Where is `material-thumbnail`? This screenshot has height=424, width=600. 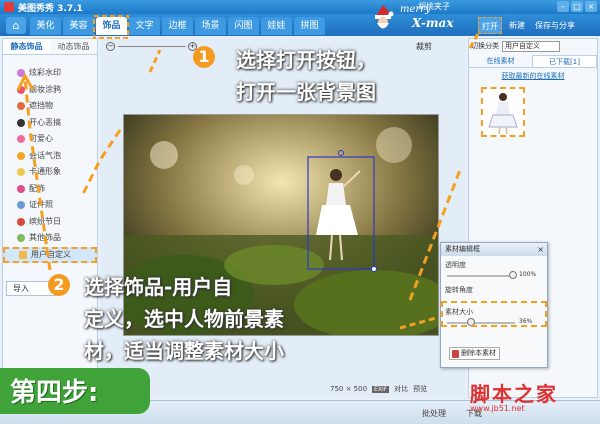 material-thumbnail is located at coordinates (503, 112).